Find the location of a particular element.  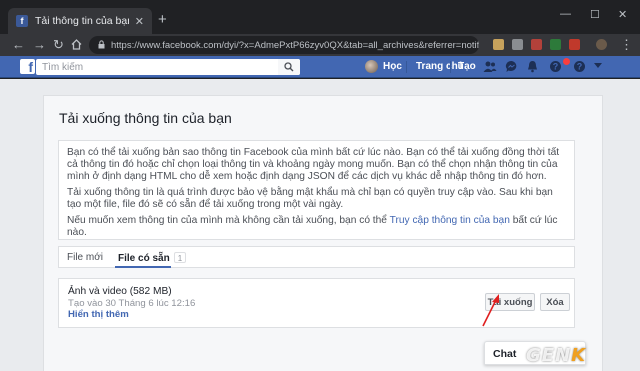

access-your-info-link: Truy cập thông tin của bạn is located at coordinates (450, 220).